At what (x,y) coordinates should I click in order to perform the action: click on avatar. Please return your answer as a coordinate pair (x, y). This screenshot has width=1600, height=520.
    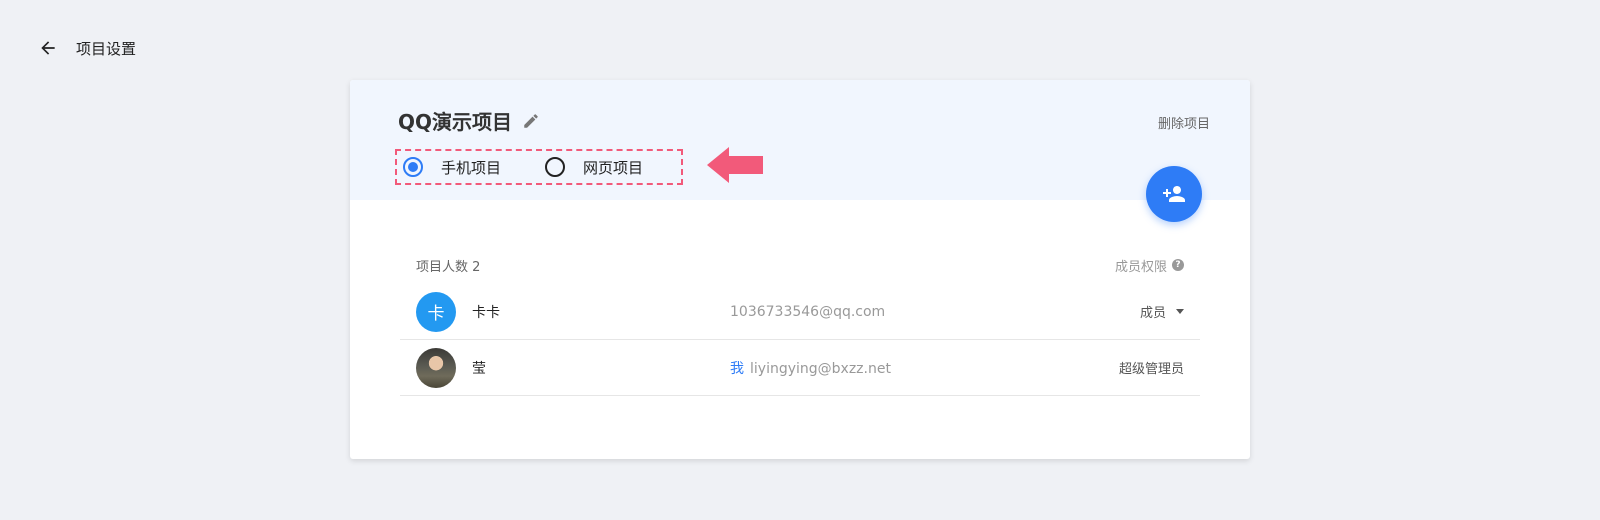
    Looking at the image, I should click on (436, 367).